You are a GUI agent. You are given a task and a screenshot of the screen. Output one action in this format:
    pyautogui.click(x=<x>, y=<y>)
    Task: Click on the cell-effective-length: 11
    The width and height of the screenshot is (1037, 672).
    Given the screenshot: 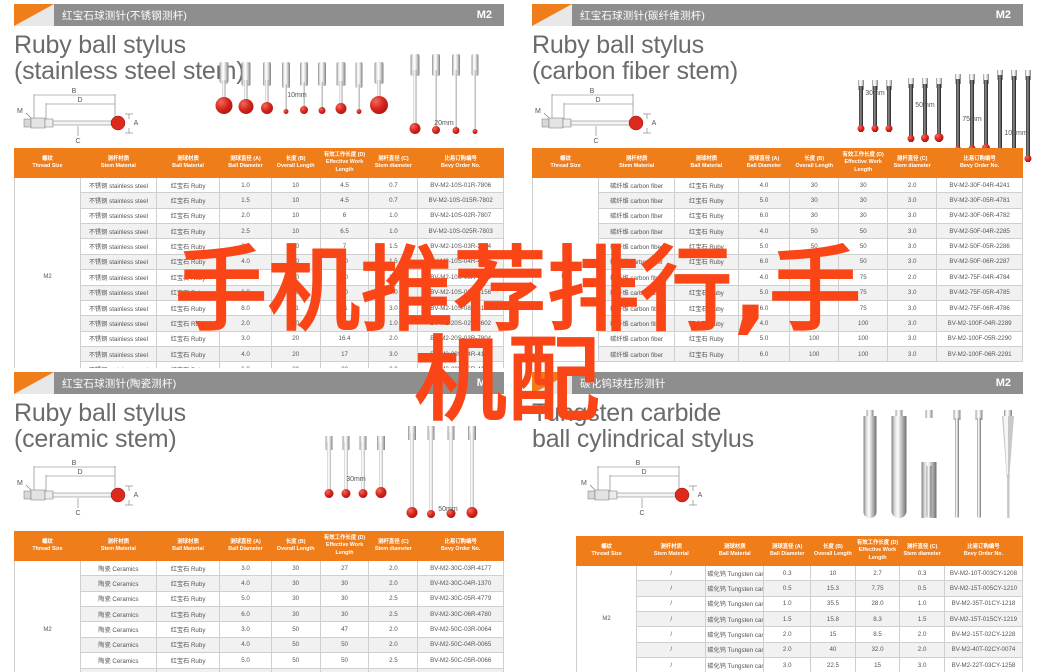 What is the action you would take?
    pyautogui.click(x=344, y=308)
    